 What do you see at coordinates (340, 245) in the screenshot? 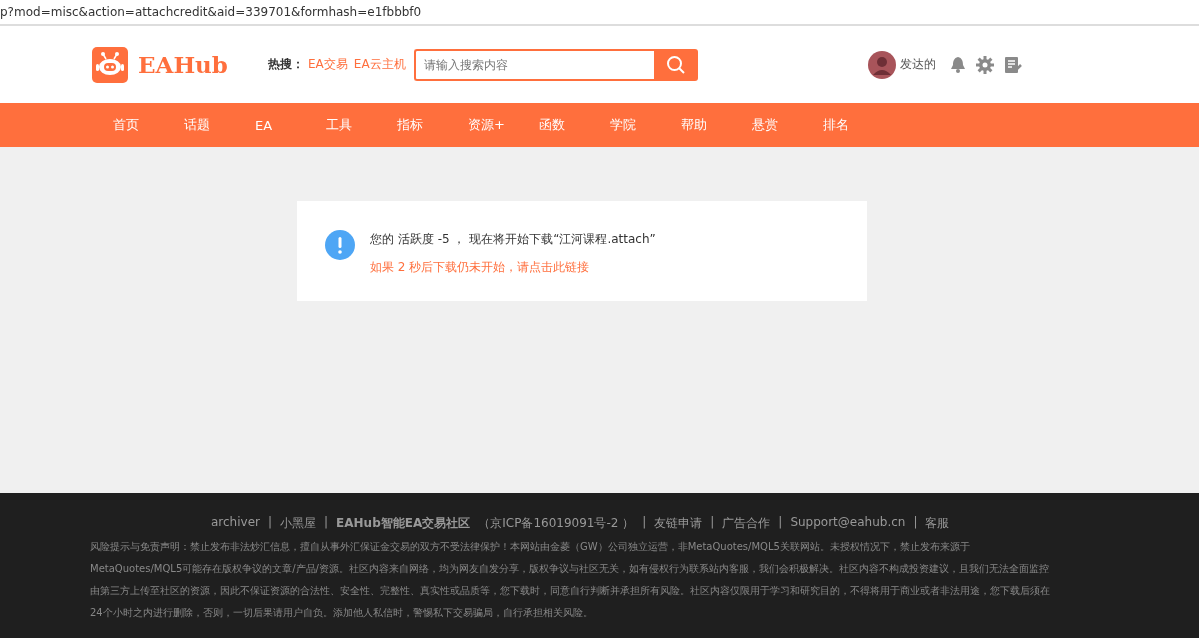
I see `exclamation-icon` at bounding box center [340, 245].